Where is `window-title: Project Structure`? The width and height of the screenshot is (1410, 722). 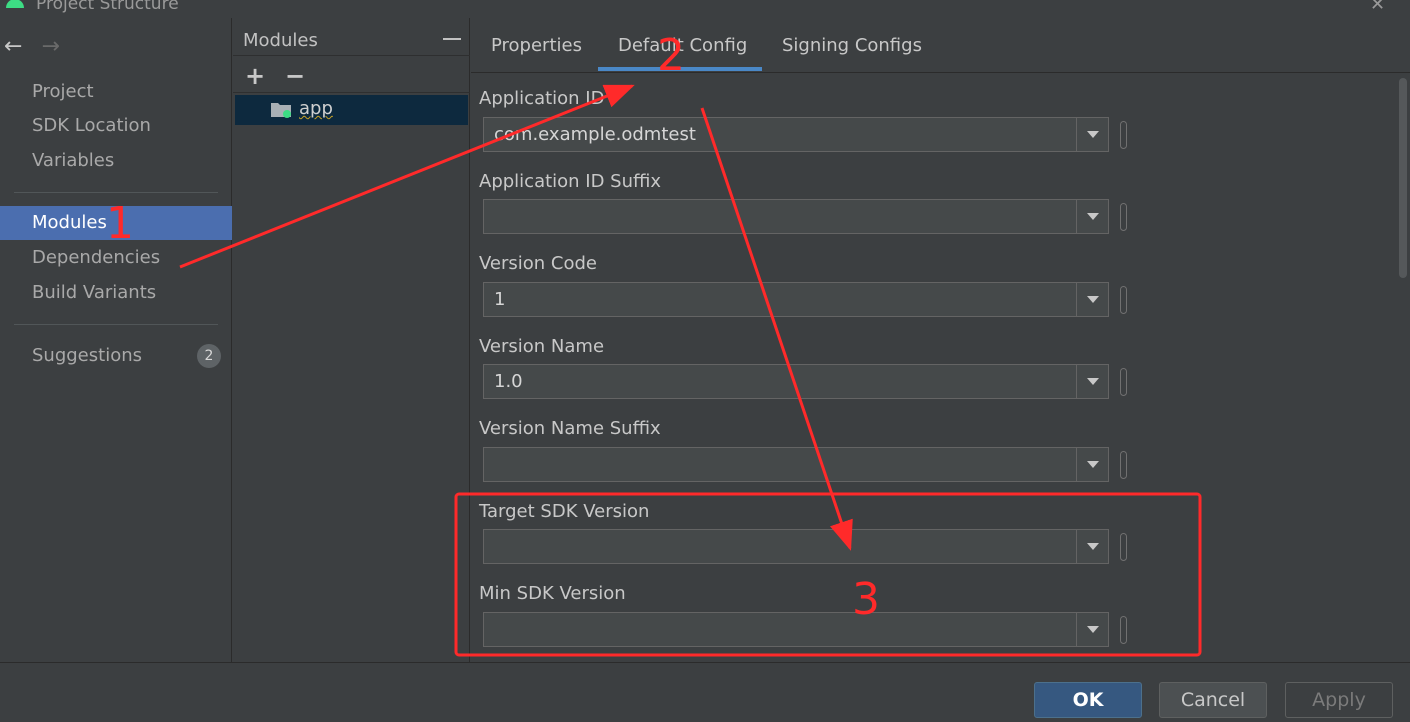
window-title: Project Structure is located at coordinates (107, 7).